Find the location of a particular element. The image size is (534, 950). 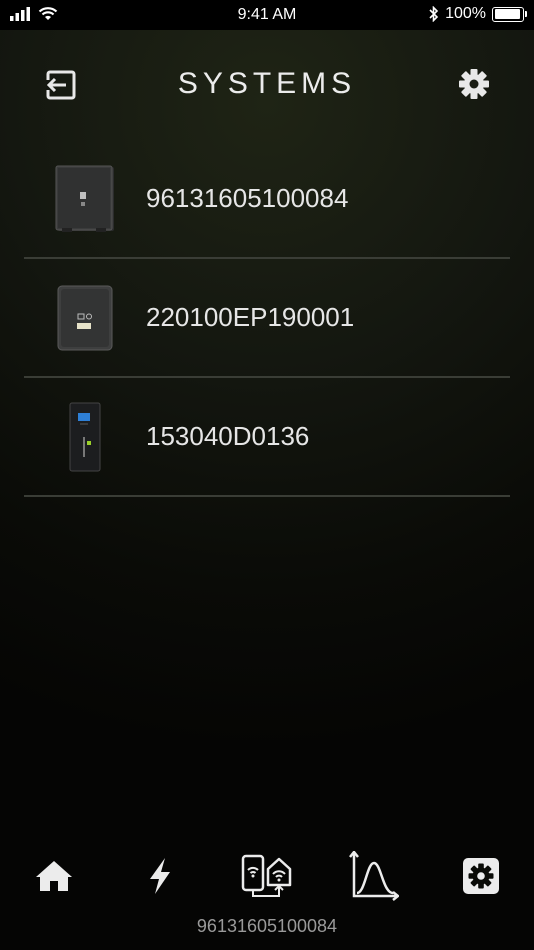

chart-curve-icon is located at coordinates (374, 876).